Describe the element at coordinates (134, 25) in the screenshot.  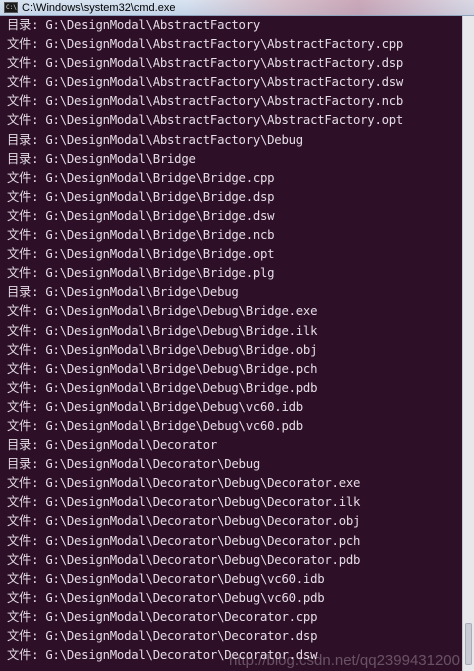
I see `console-line: 目录: G:\DesignModal\AbstractFactory` at that location.